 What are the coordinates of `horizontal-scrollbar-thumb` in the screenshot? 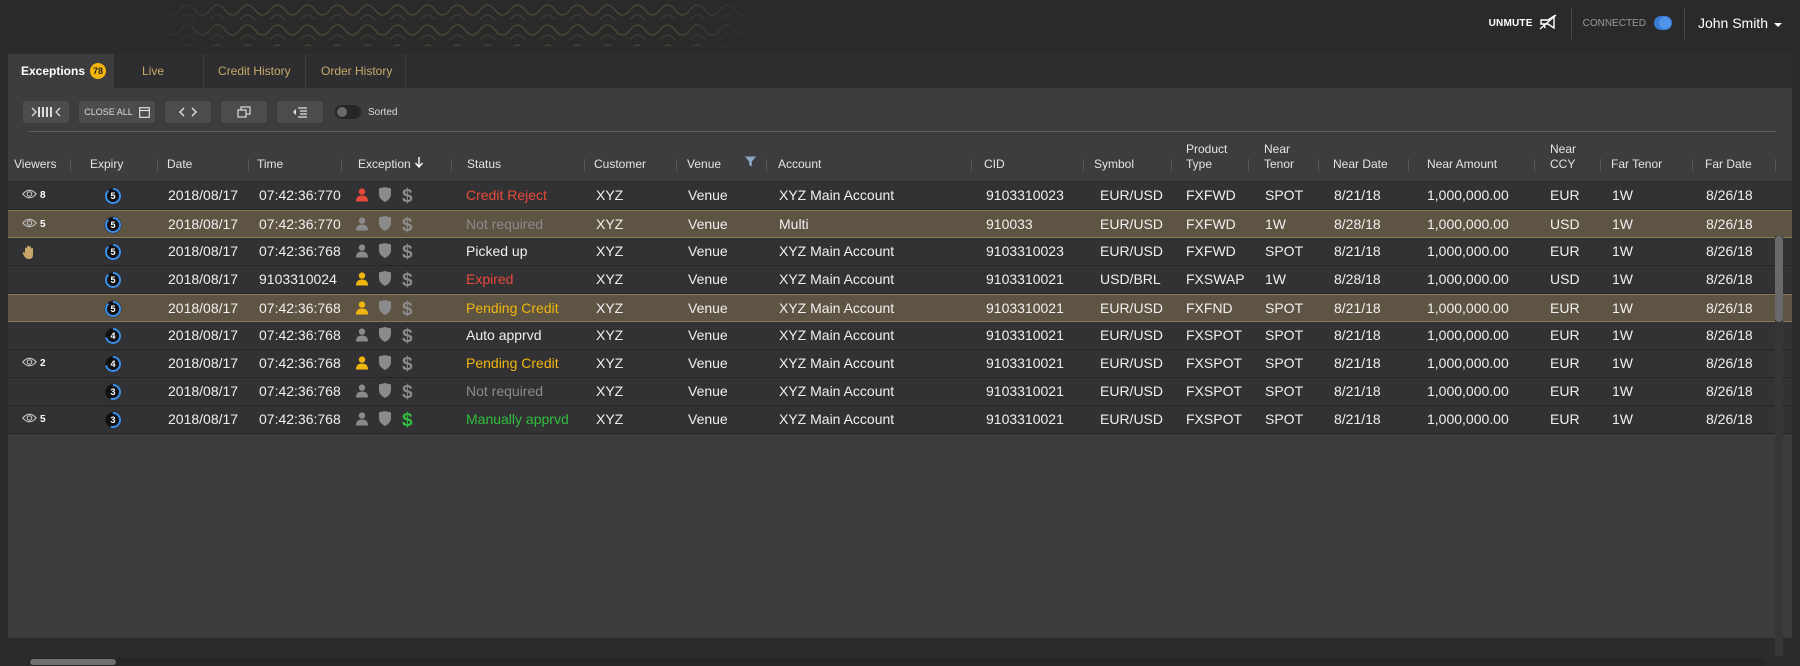 It's located at (73, 662).